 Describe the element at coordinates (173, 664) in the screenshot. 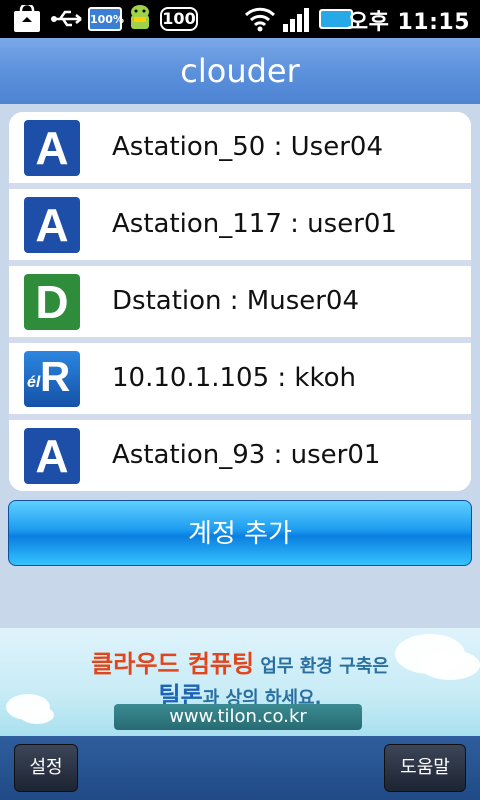

I see `banner-highlight: 클라우드 컴퓨팅` at that location.